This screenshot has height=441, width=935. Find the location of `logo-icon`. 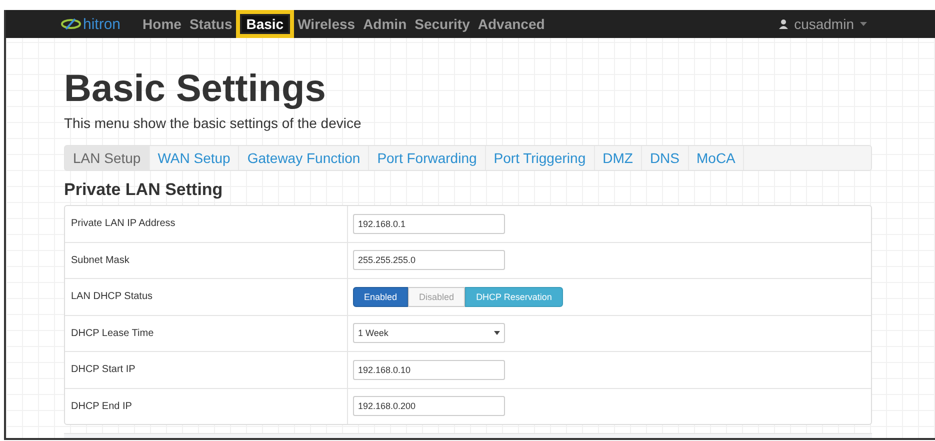

logo-icon is located at coordinates (71, 24).